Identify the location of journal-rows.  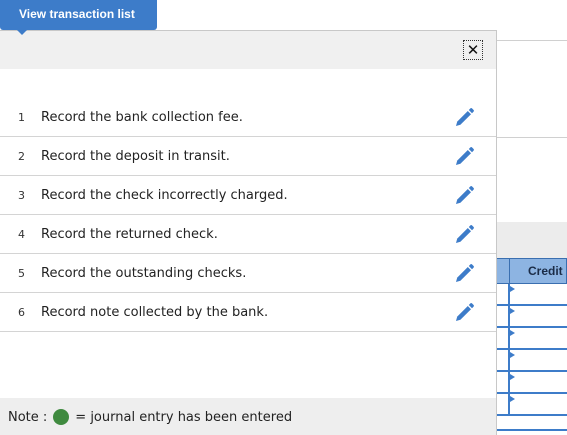
(531, 359).